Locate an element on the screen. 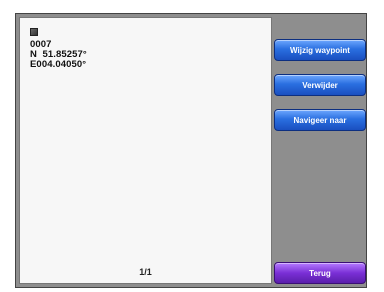  page-indicator: 1/1 is located at coordinates (145, 272).